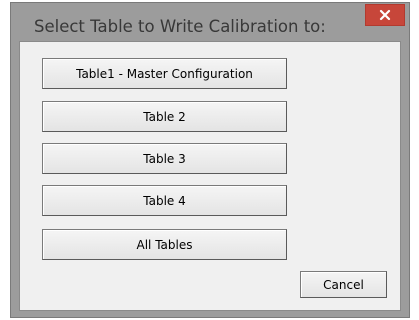 The width and height of the screenshot is (419, 320). I want to click on cancel-button: Cancel, so click(343, 284).